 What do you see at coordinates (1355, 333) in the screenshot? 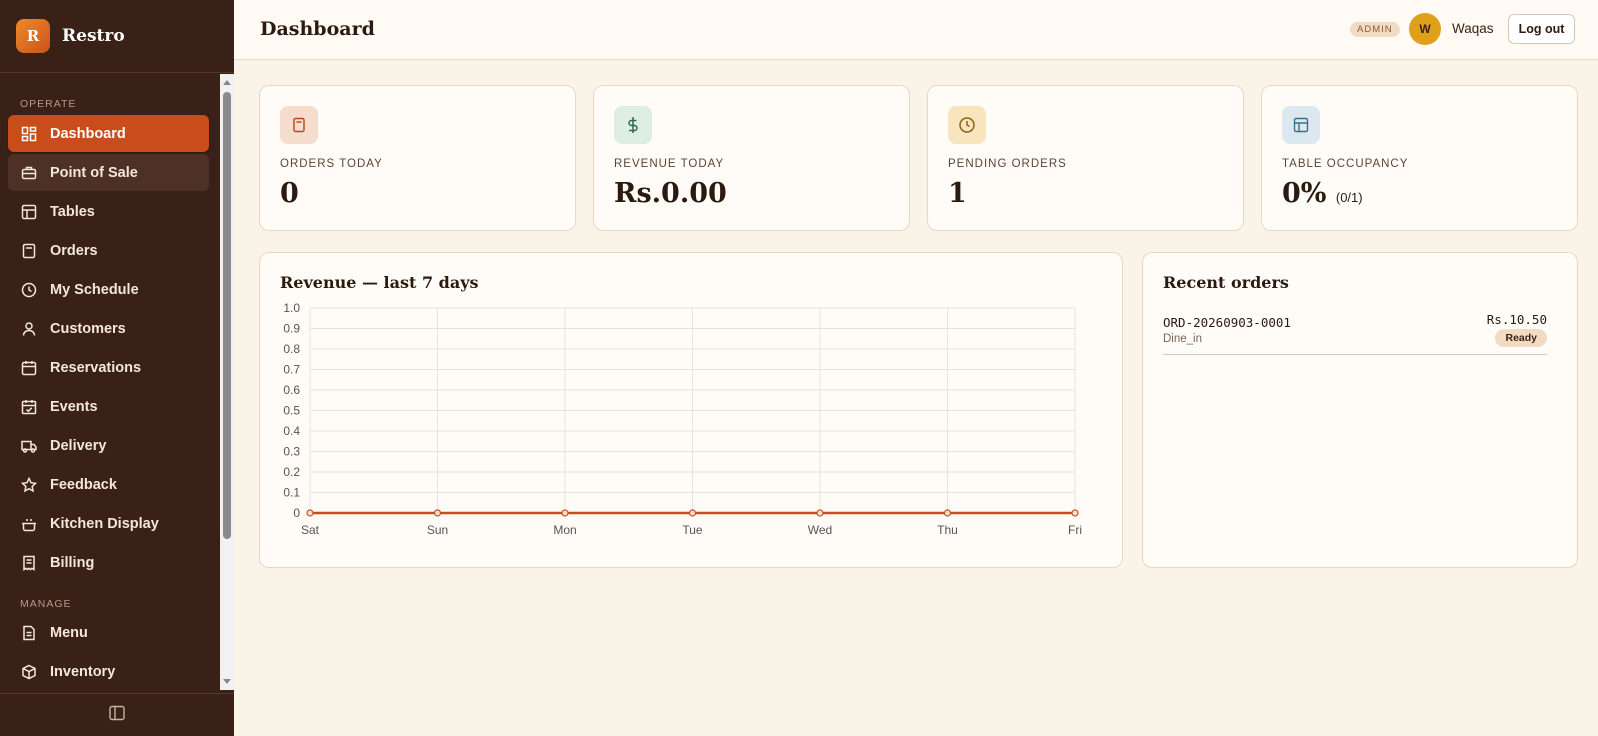
I see `order-row: ORD-20260903-0001 Dine_in Rs.10.50 Ready` at bounding box center [1355, 333].